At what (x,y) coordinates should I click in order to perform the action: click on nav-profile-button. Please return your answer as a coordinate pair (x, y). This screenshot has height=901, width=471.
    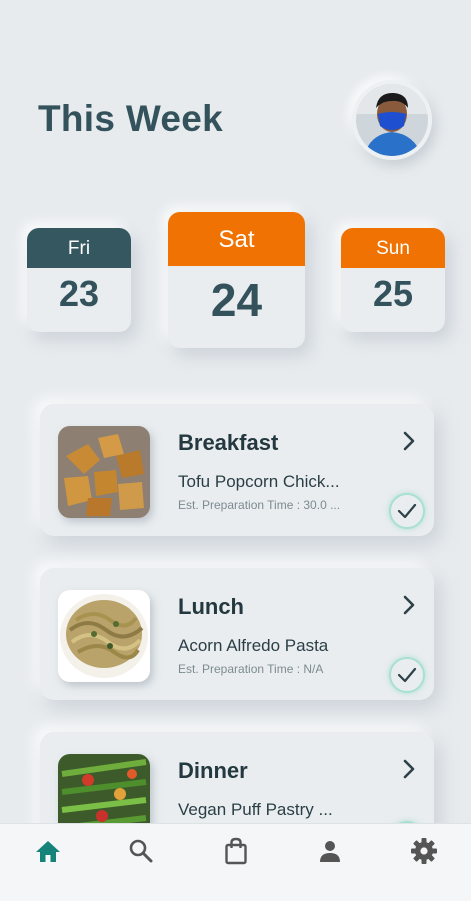
    Looking at the image, I should click on (330, 851).